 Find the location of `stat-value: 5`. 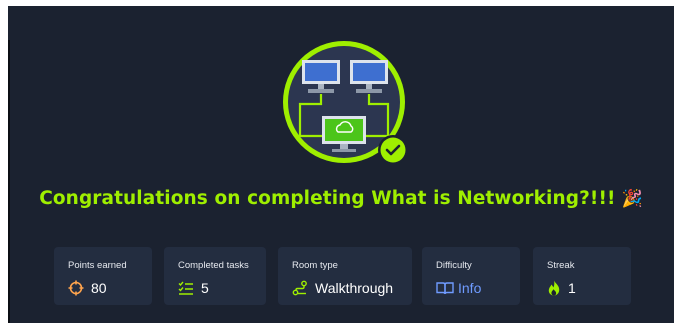

stat-value: 5 is located at coordinates (205, 288).